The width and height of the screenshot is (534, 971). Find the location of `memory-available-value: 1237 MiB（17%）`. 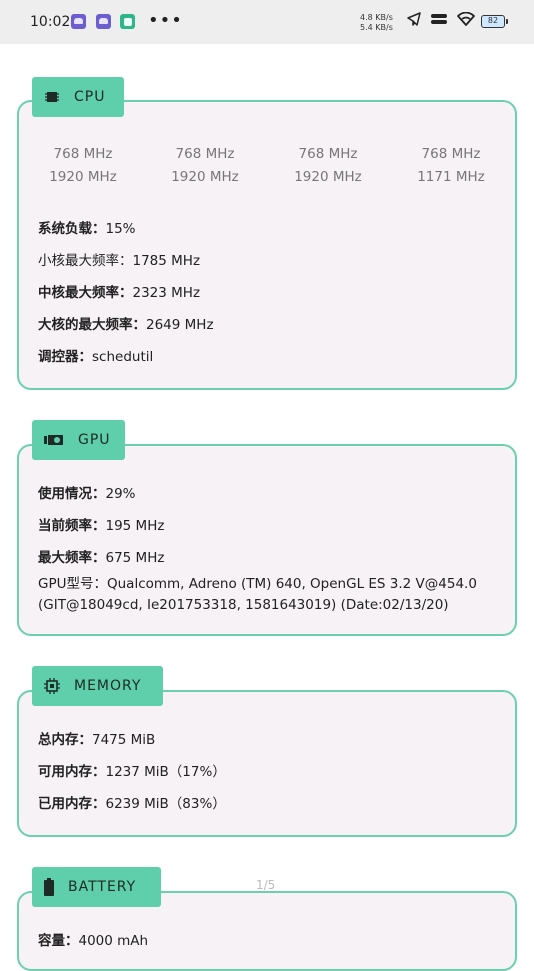

memory-available-value: 1237 MiB（17%） is located at coordinates (165, 772).